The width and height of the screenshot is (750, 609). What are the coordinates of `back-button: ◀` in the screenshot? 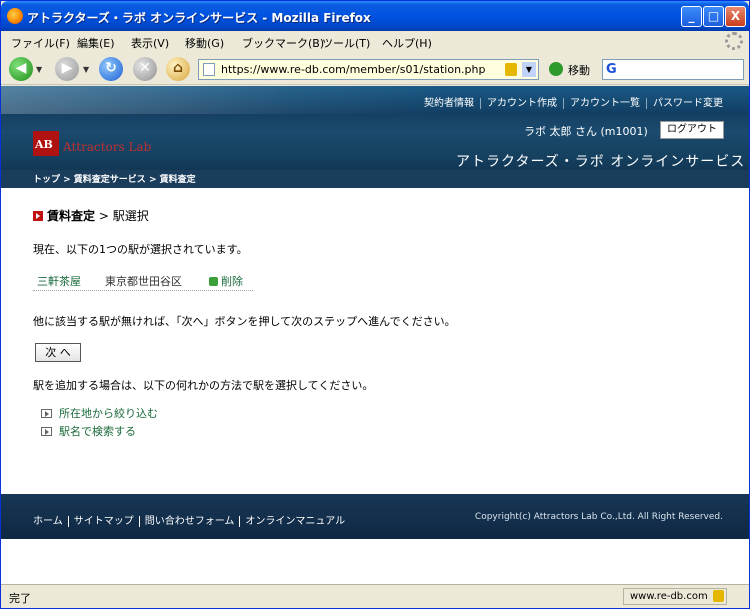 It's located at (21, 69).